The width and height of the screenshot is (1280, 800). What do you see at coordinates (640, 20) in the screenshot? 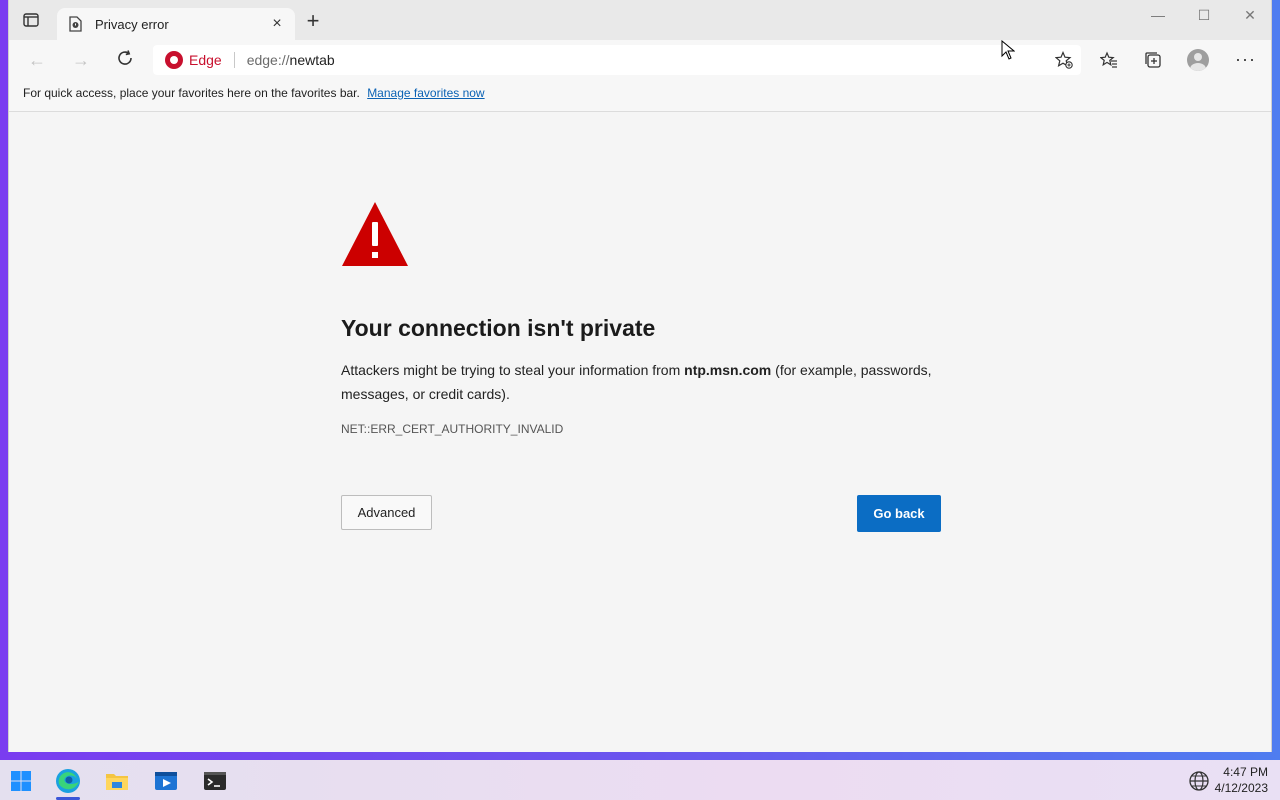
I see `tab-bar: Privacy error × + — ☐ ✕` at bounding box center [640, 20].